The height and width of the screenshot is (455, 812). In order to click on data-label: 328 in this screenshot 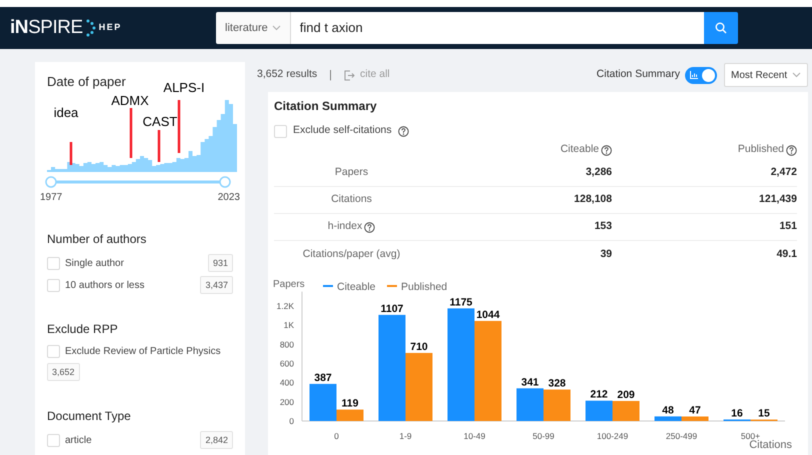, I will do `click(557, 384)`.